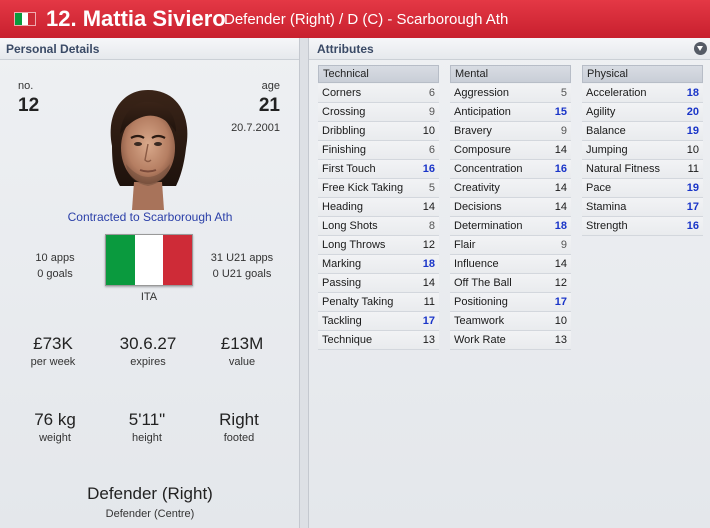 This screenshot has height=528, width=710. What do you see at coordinates (378, 131) in the screenshot?
I see `attribute-row-technical: Dribbling 10` at bounding box center [378, 131].